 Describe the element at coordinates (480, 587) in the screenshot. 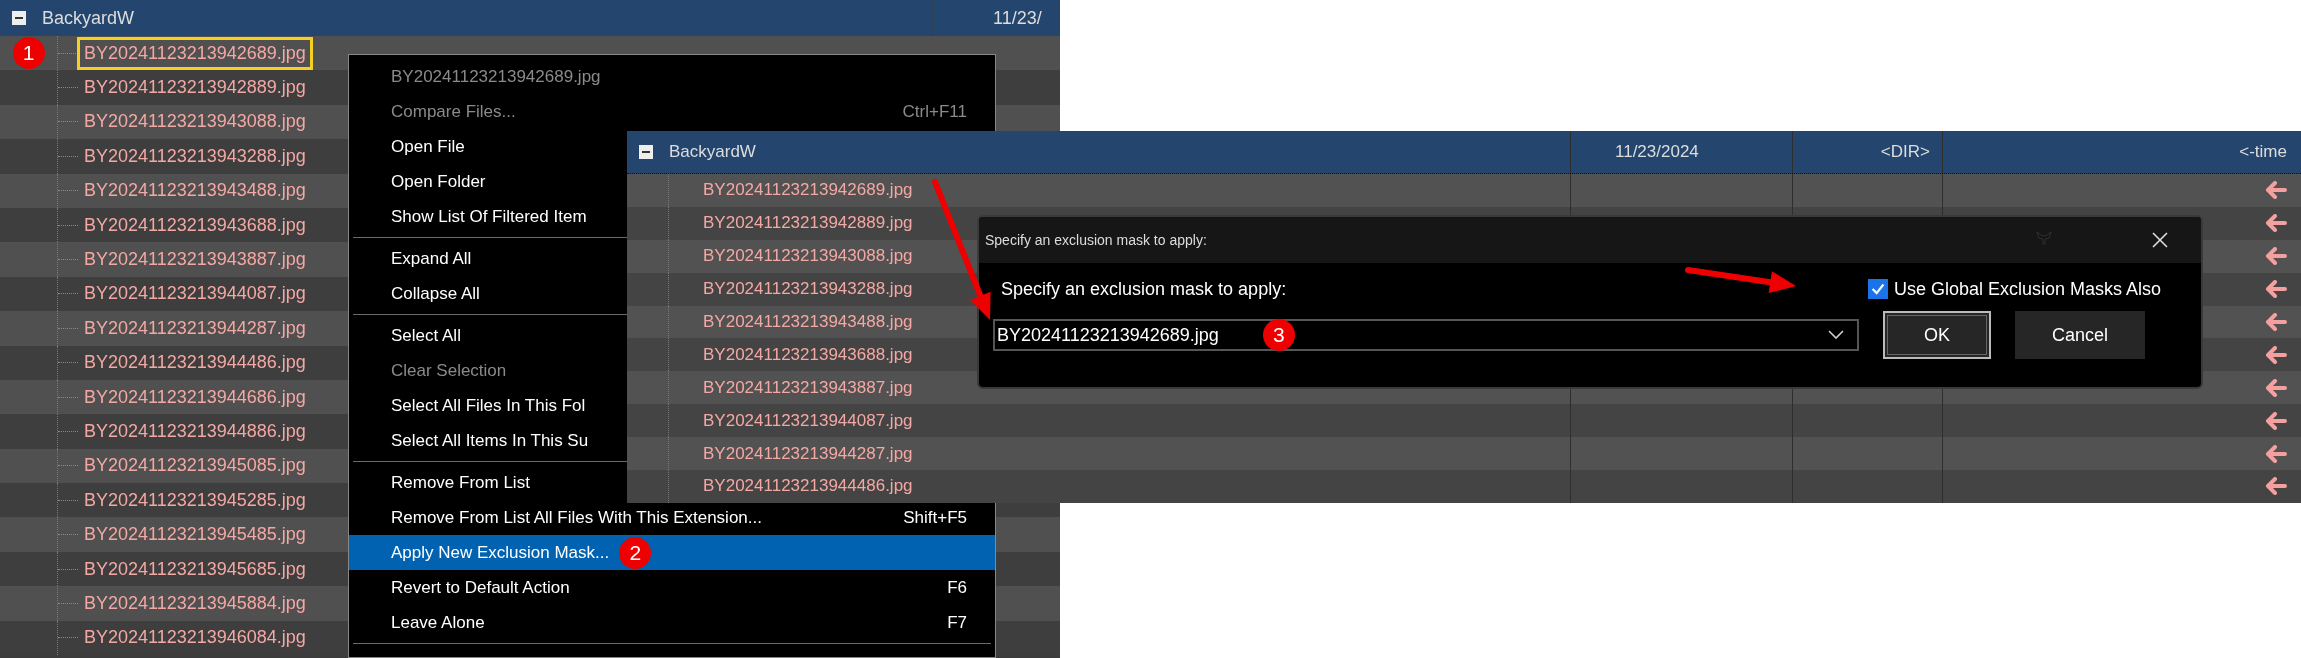

I see `menu-label: Revert to Default Action` at that location.